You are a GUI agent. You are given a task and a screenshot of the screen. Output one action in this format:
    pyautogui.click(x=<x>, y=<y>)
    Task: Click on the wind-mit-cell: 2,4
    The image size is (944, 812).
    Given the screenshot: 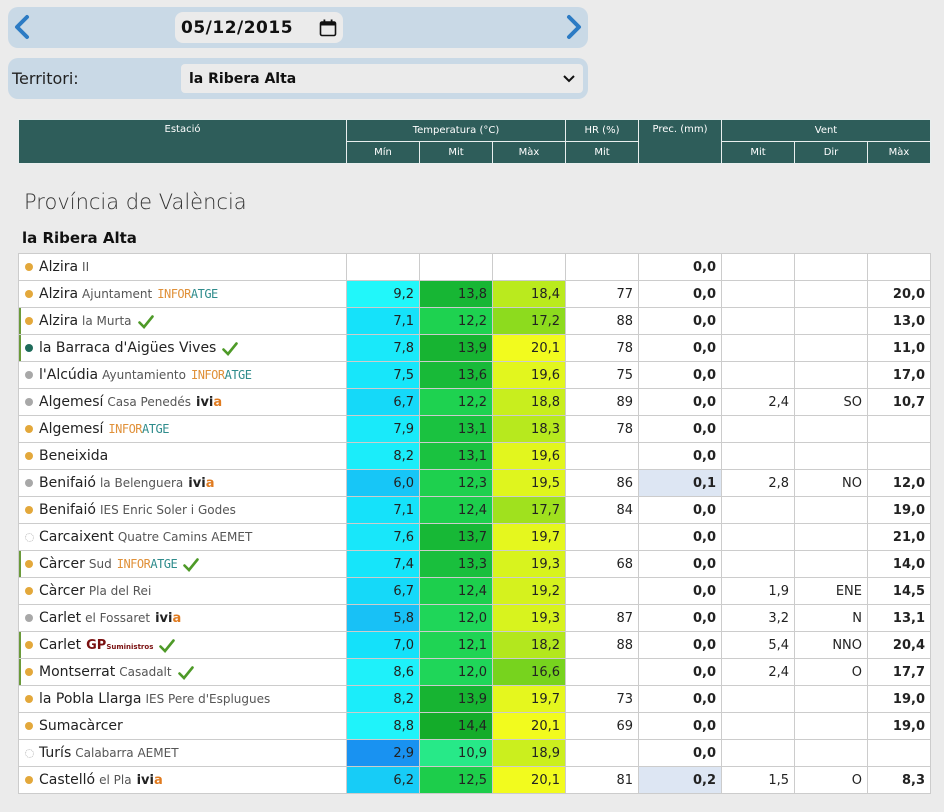 What is the action you would take?
    pyautogui.click(x=758, y=402)
    